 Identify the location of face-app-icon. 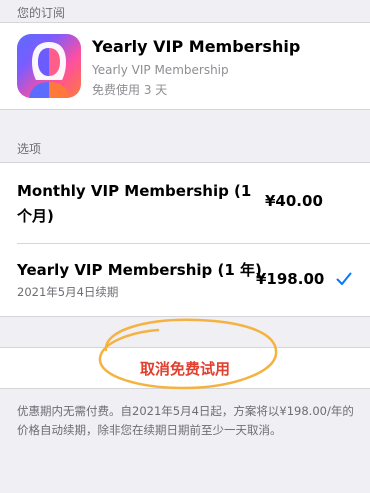
(49, 66).